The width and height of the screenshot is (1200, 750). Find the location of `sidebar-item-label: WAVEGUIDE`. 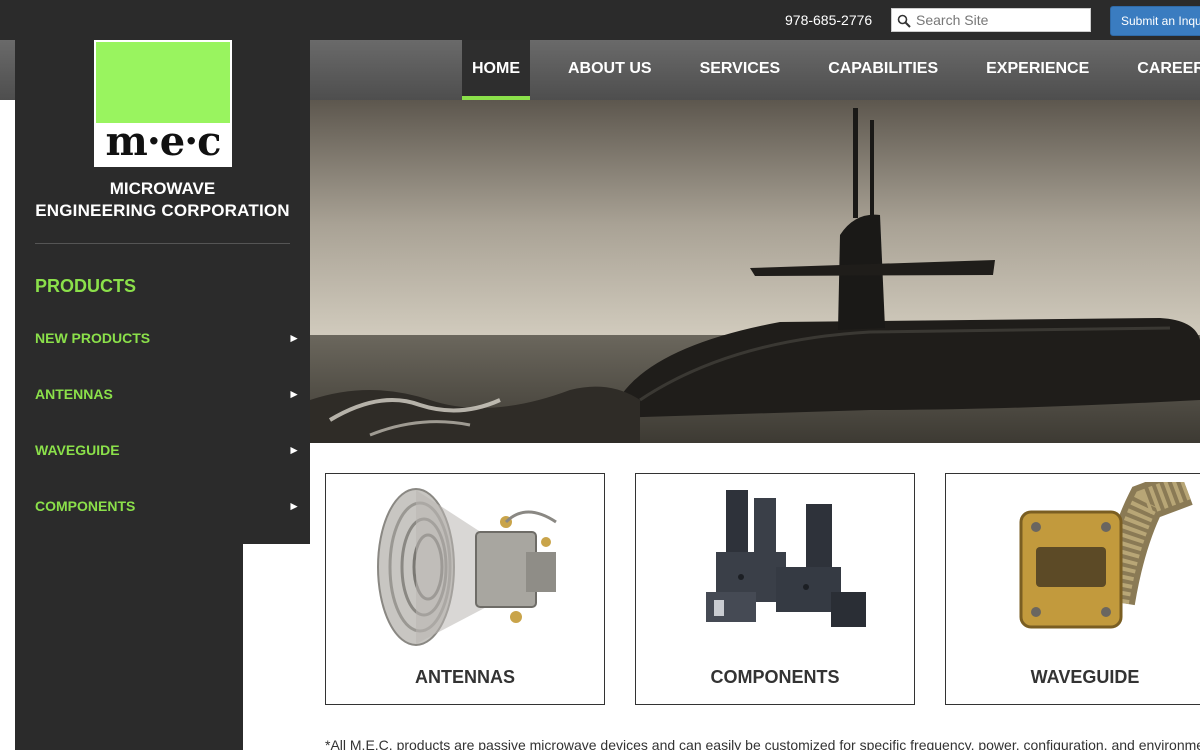

sidebar-item-label: WAVEGUIDE is located at coordinates (77, 450).